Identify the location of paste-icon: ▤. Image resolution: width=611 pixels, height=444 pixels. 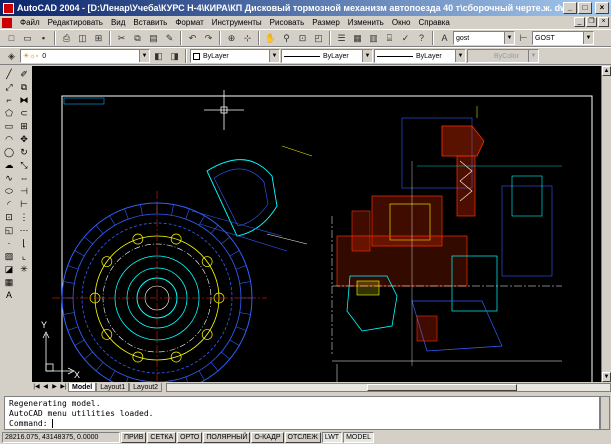
(153, 38).